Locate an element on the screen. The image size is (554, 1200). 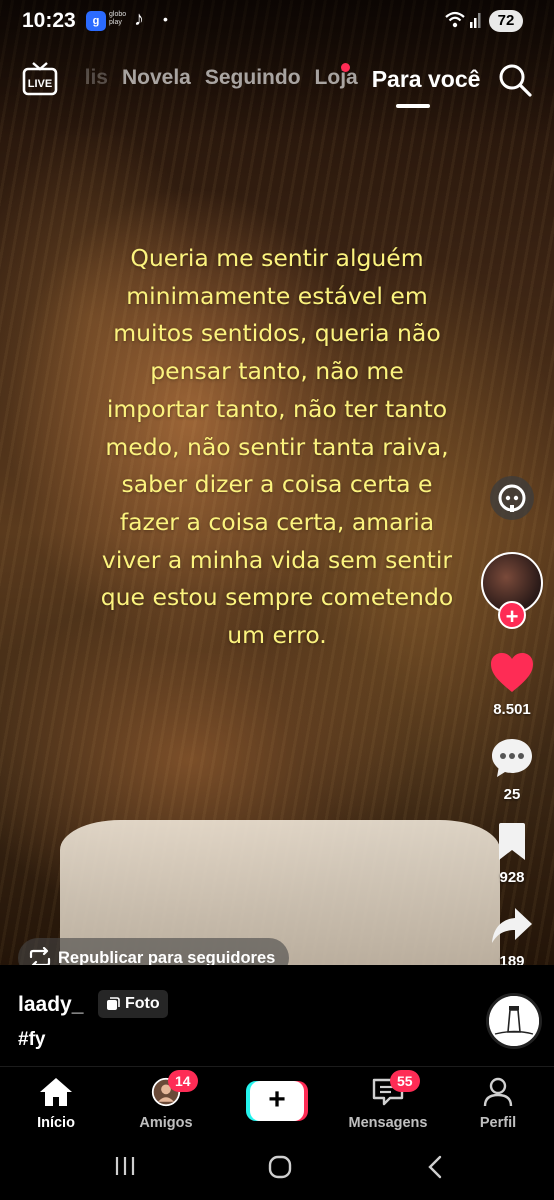
share-action: 189 is located at coordinates (512, 938).